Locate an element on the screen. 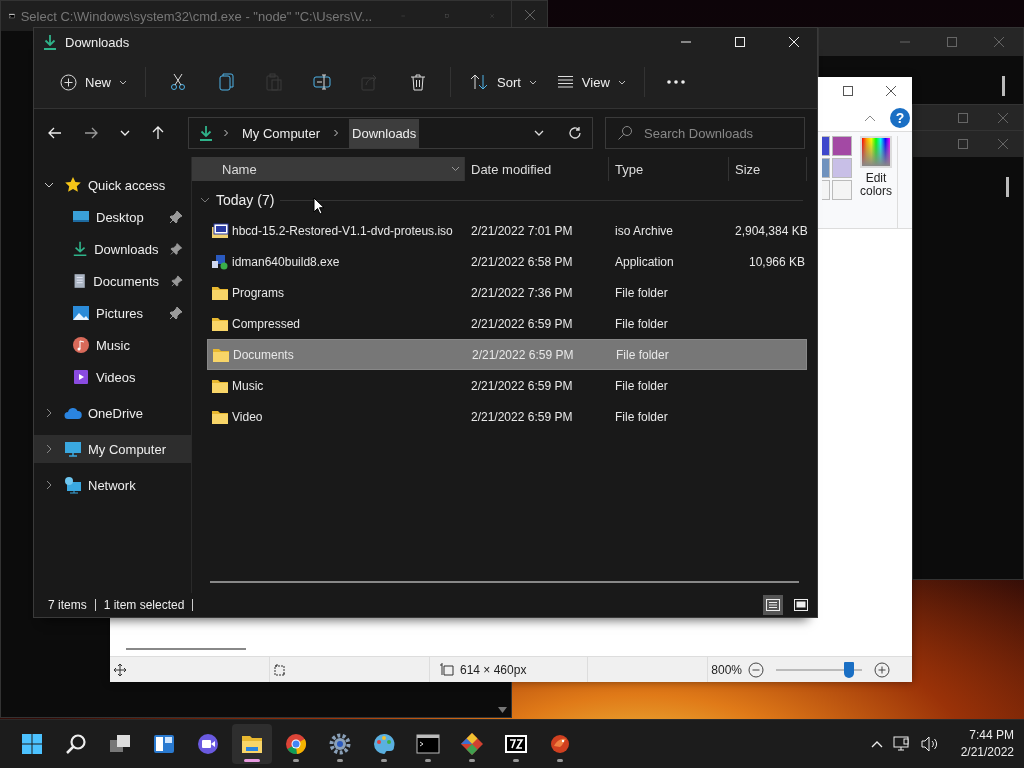 Image resolution: width=1024 pixels, height=768 pixels. file-name: Compressed is located at coordinates (266, 323).